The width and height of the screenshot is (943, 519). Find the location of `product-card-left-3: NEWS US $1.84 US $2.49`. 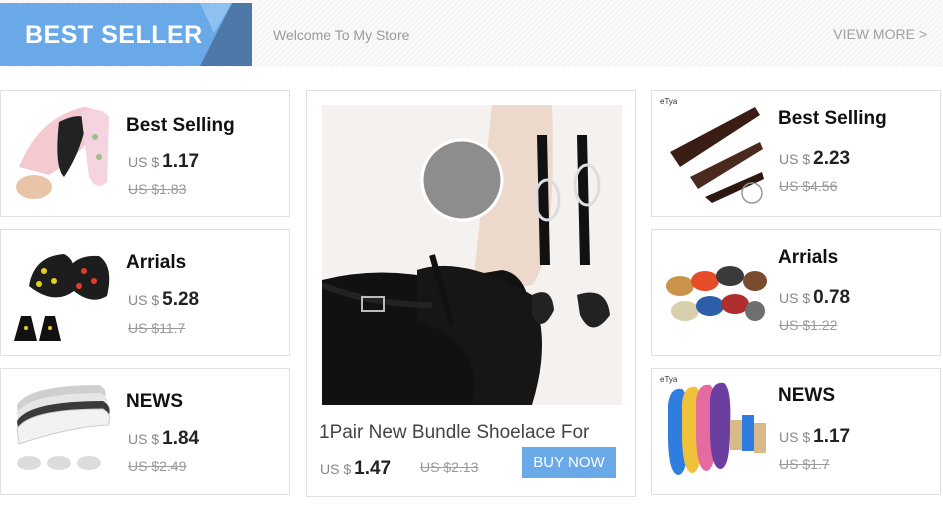

product-card-left-3: NEWS US $1.84 US $2.49 is located at coordinates (145, 431).